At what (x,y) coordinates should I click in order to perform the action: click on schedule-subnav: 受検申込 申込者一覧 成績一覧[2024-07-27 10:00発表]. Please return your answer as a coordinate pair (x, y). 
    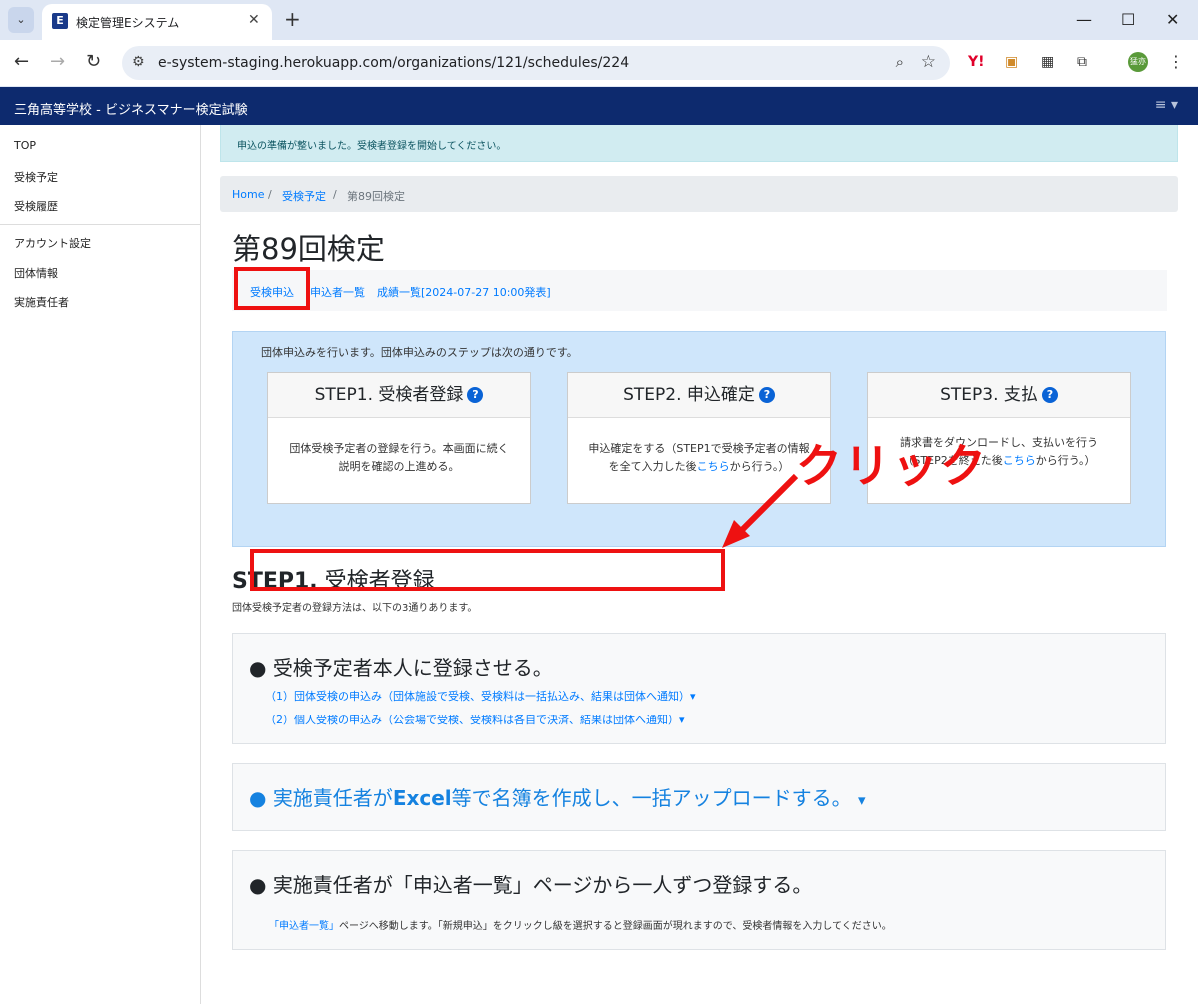
    Looking at the image, I should click on (699, 290).